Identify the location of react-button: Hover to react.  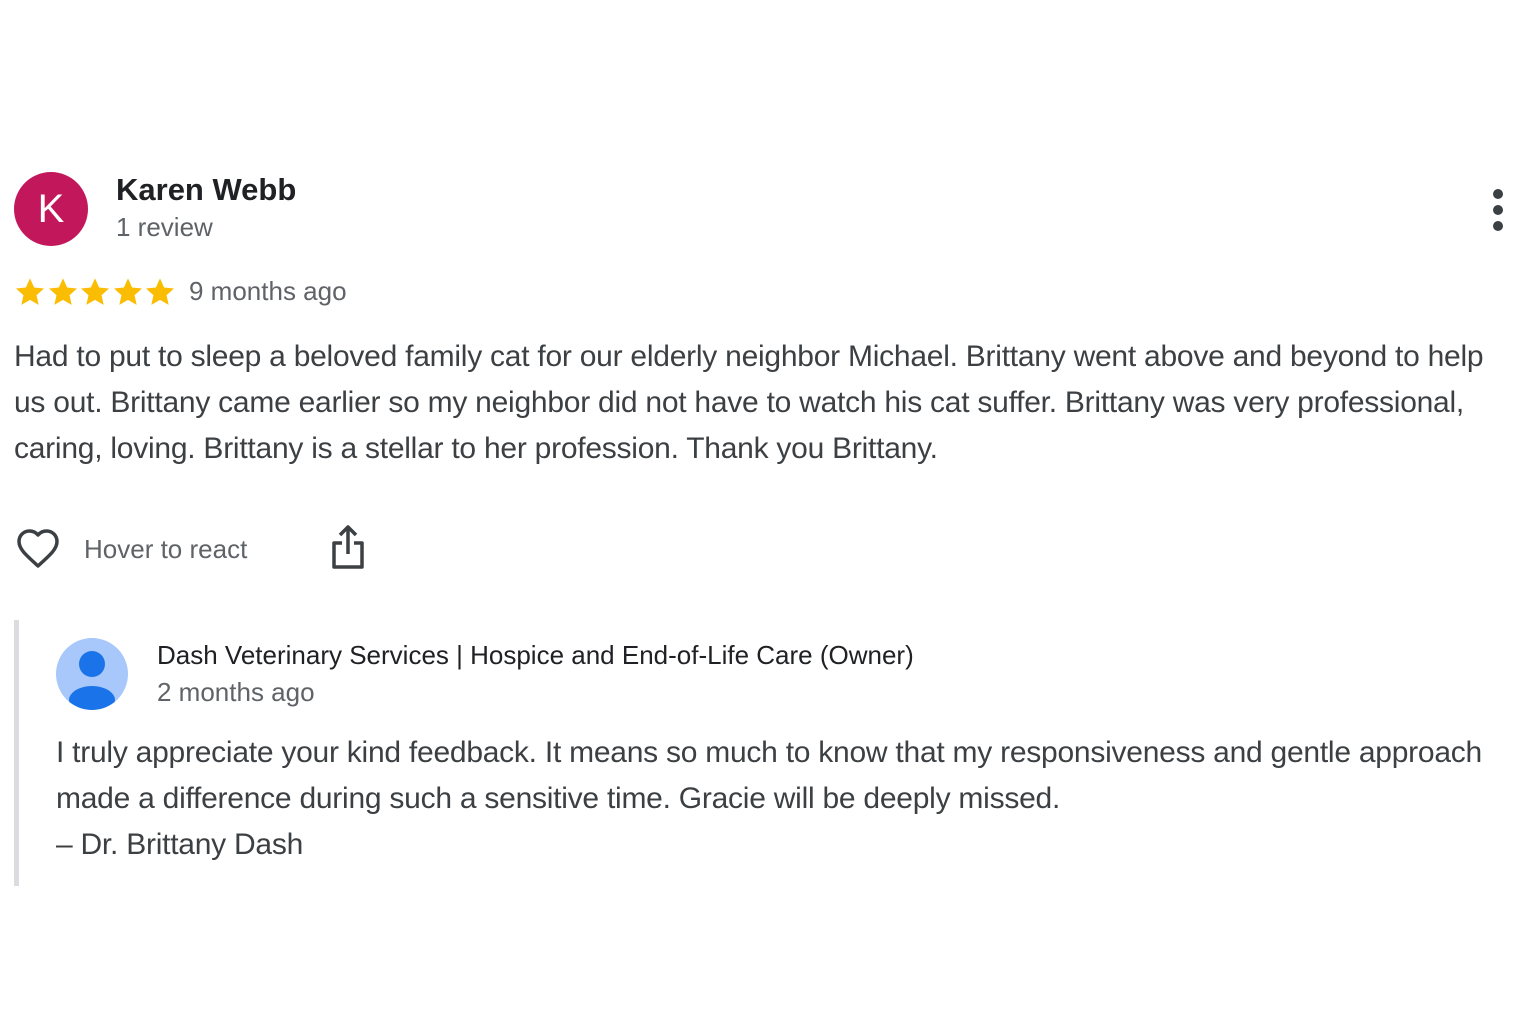
(130, 549).